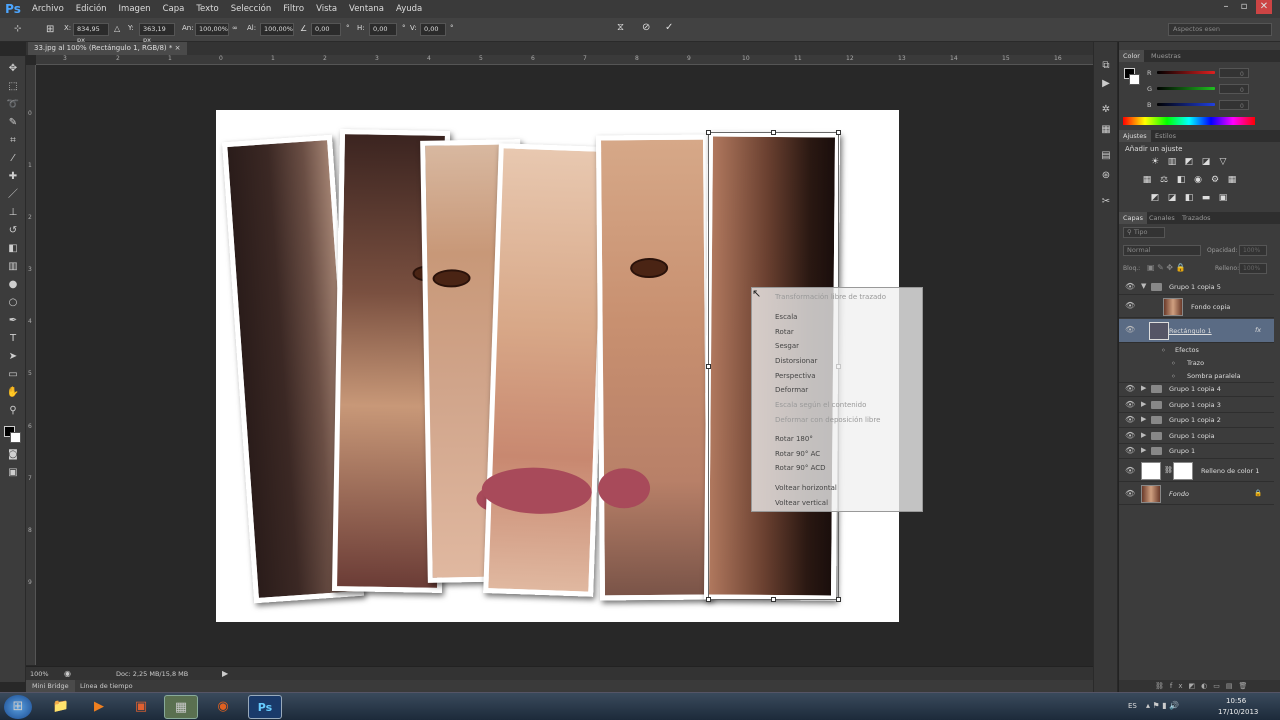 The image size is (1280, 720). Describe the element at coordinates (13, 159) in the screenshot. I see `eyedropper-tool-icon: ⁄` at that location.